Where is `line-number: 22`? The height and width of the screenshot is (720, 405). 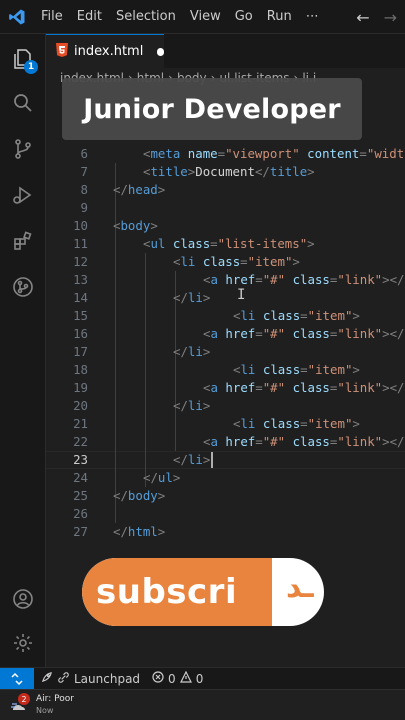
line-number: 22 is located at coordinates (80, 441).